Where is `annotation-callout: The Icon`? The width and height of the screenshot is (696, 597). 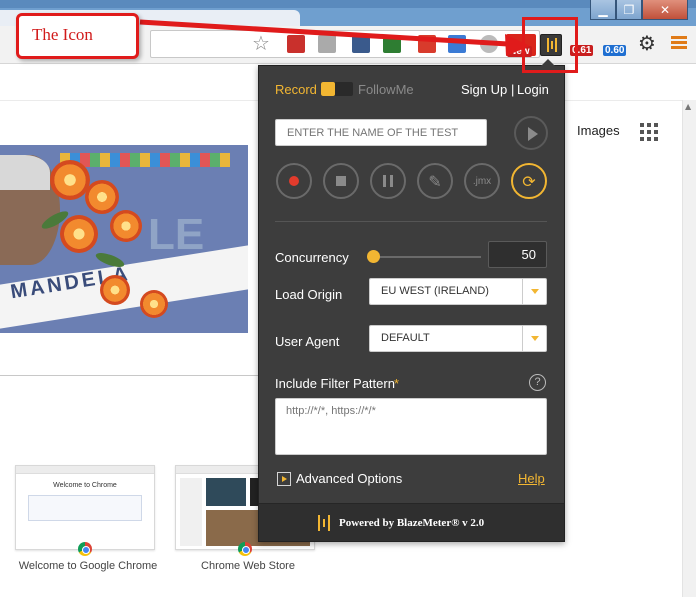 annotation-callout: The Icon is located at coordinates (77, 36).